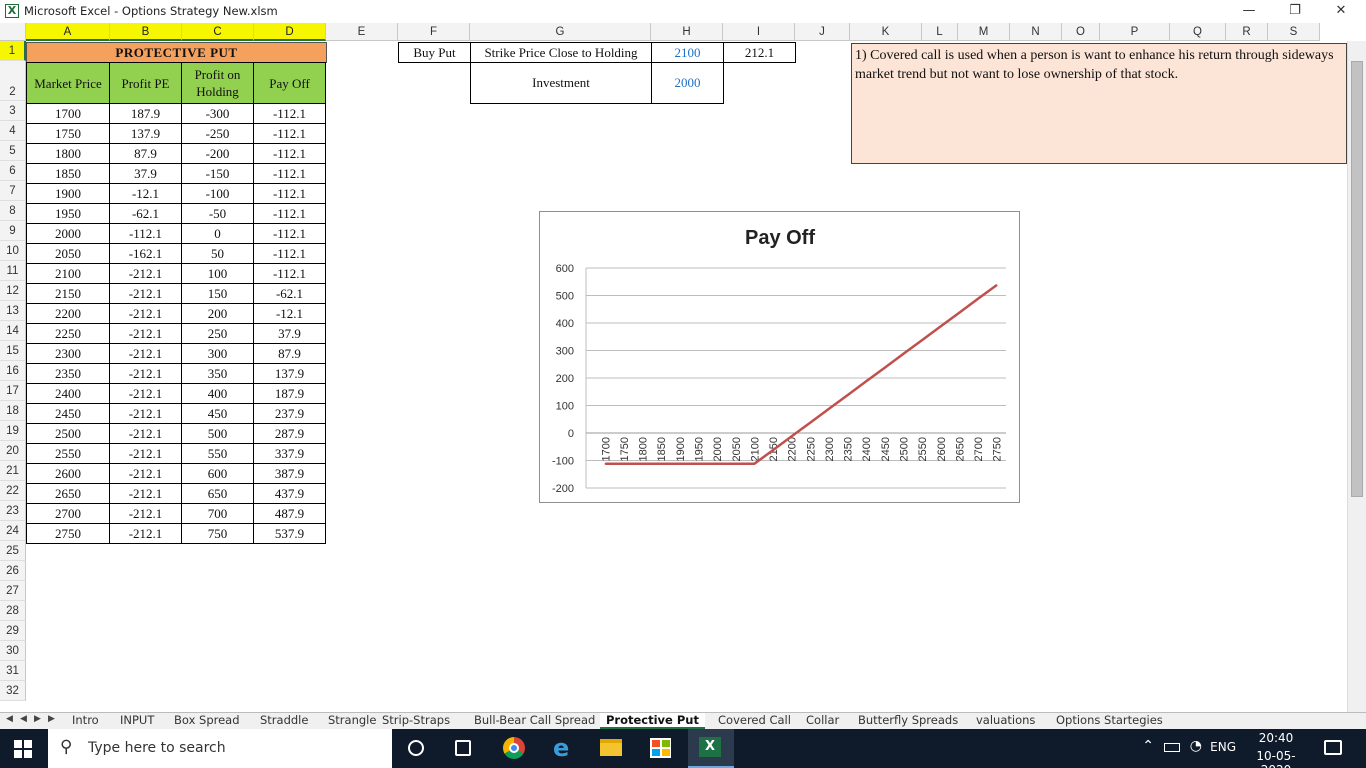 This screenshot has height=768, width=1366. What do you see at coordinates (1357, 279) in the screenshot?
I see `vertical-scroll-thumb` at bounding box center [1357, 279].